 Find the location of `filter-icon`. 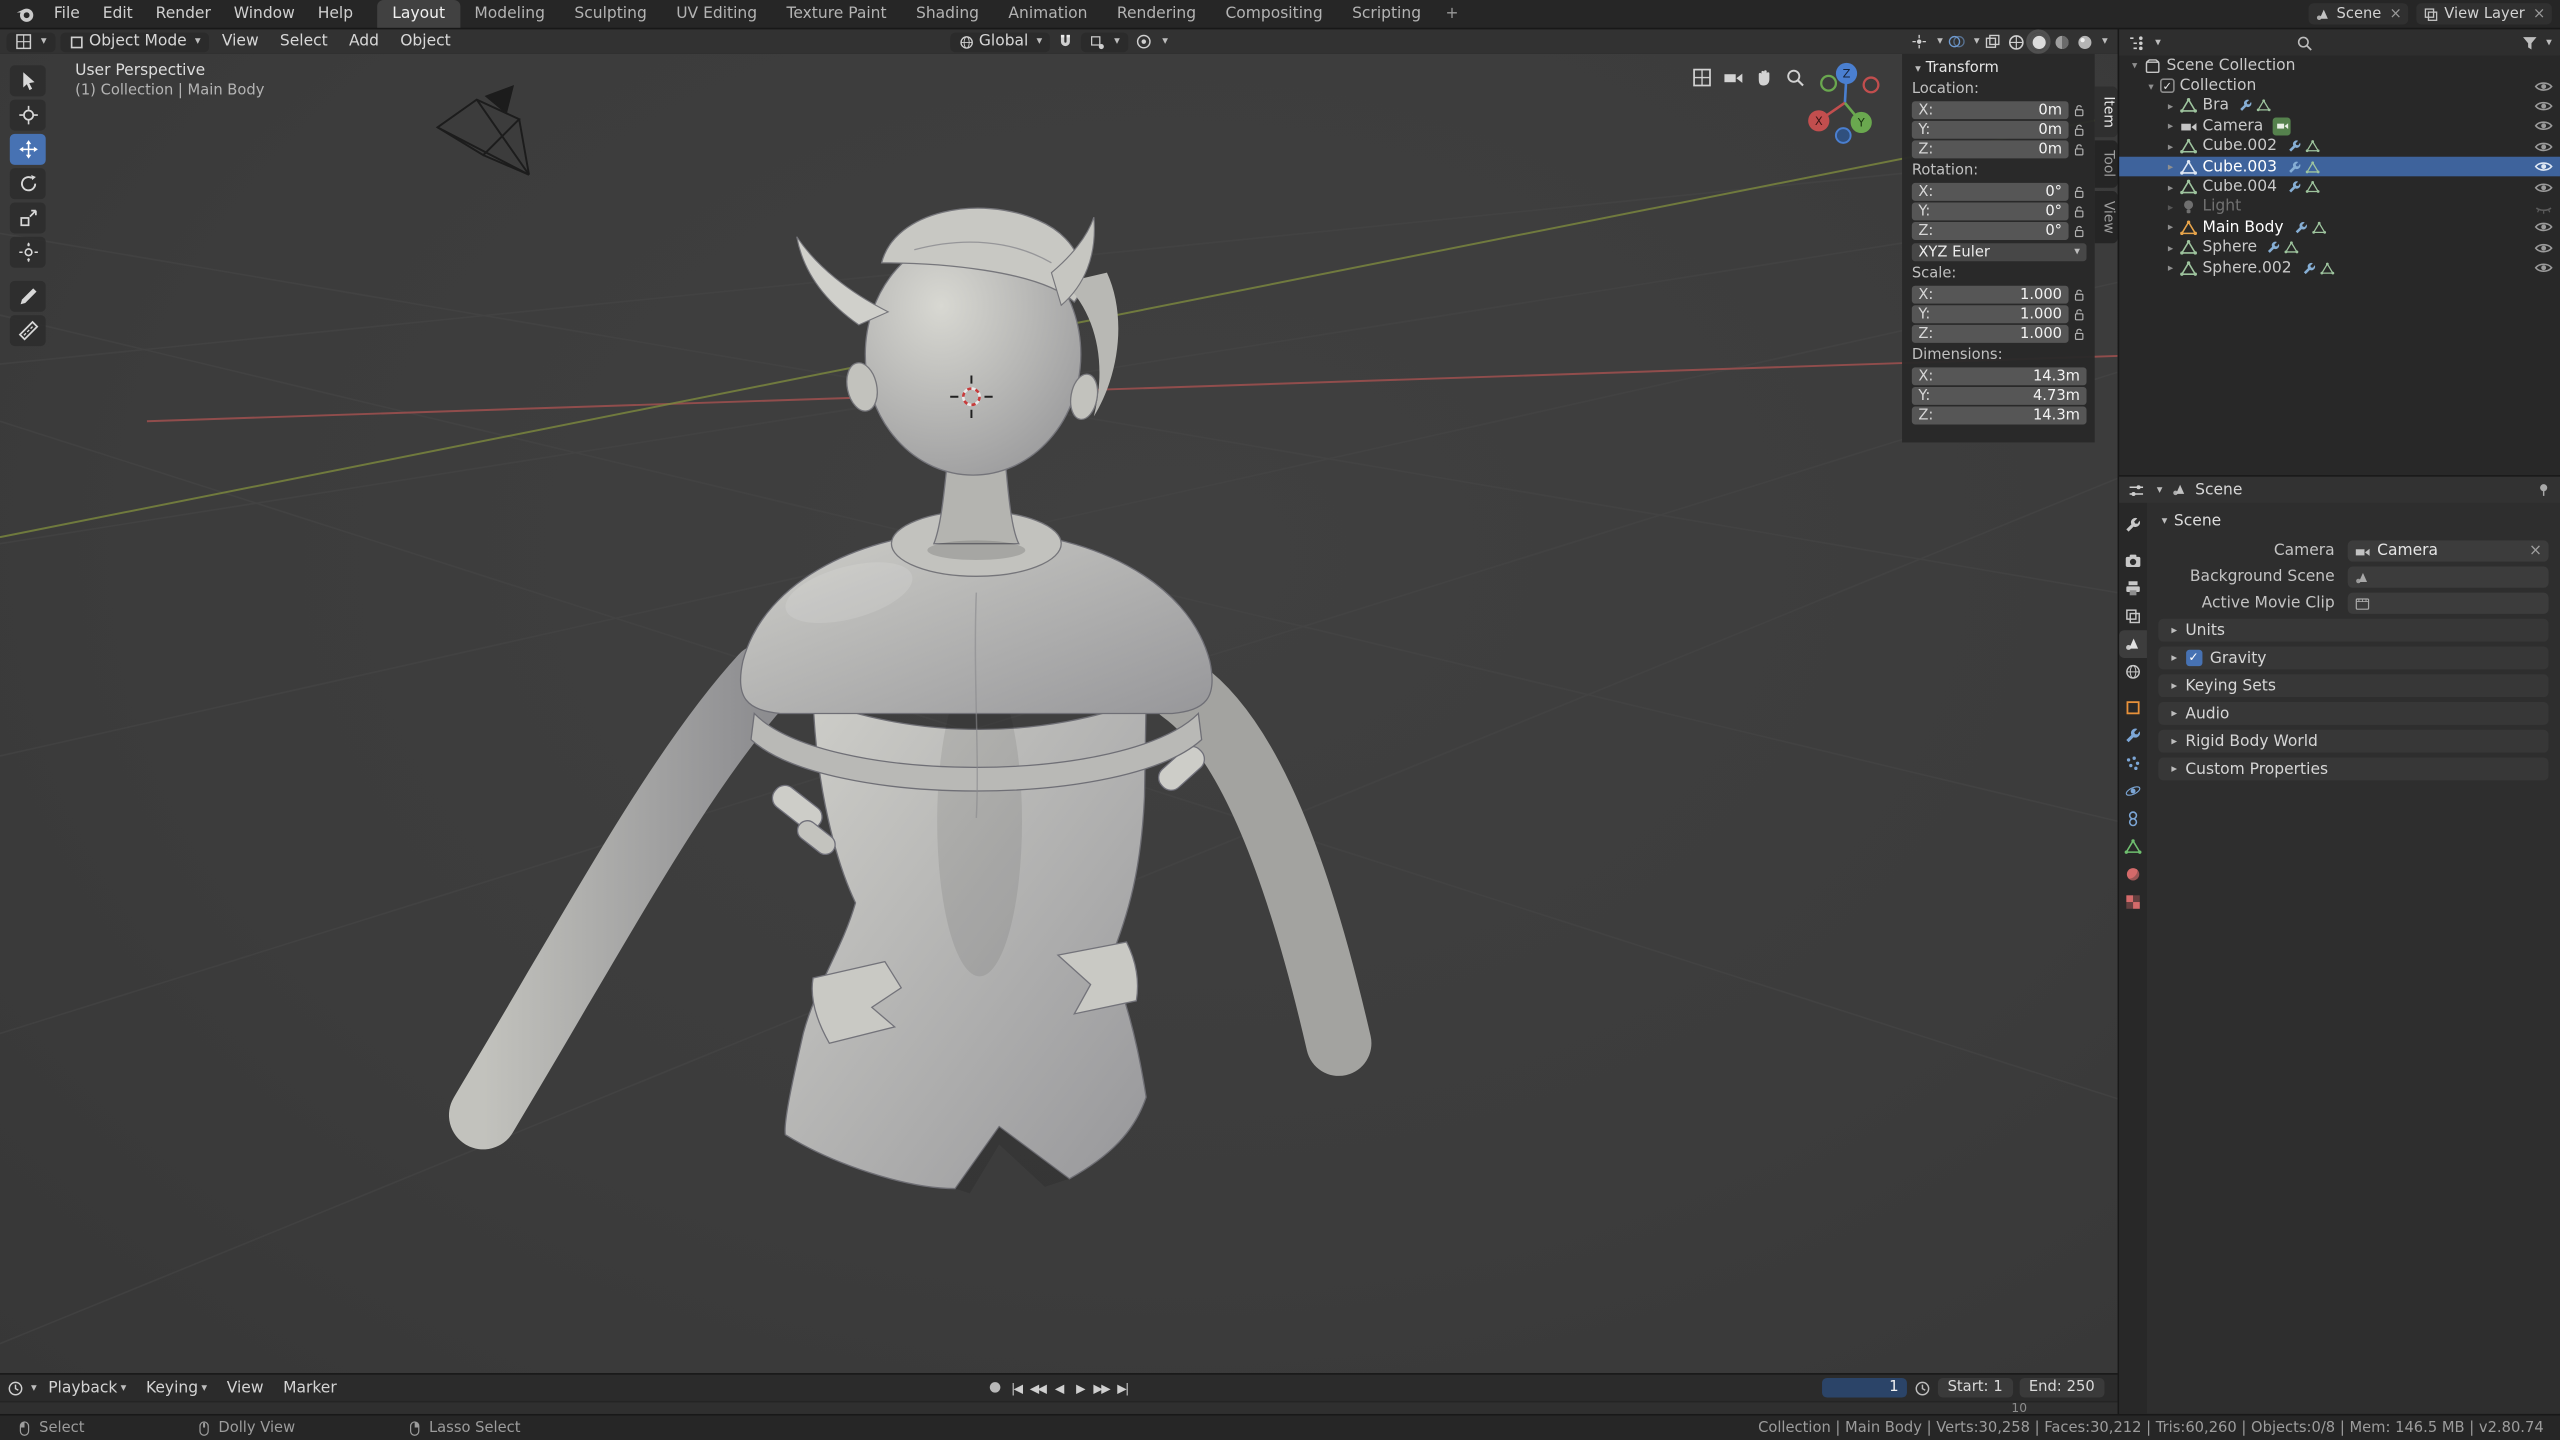

filter-icon is located at coordinates (2531, 42).